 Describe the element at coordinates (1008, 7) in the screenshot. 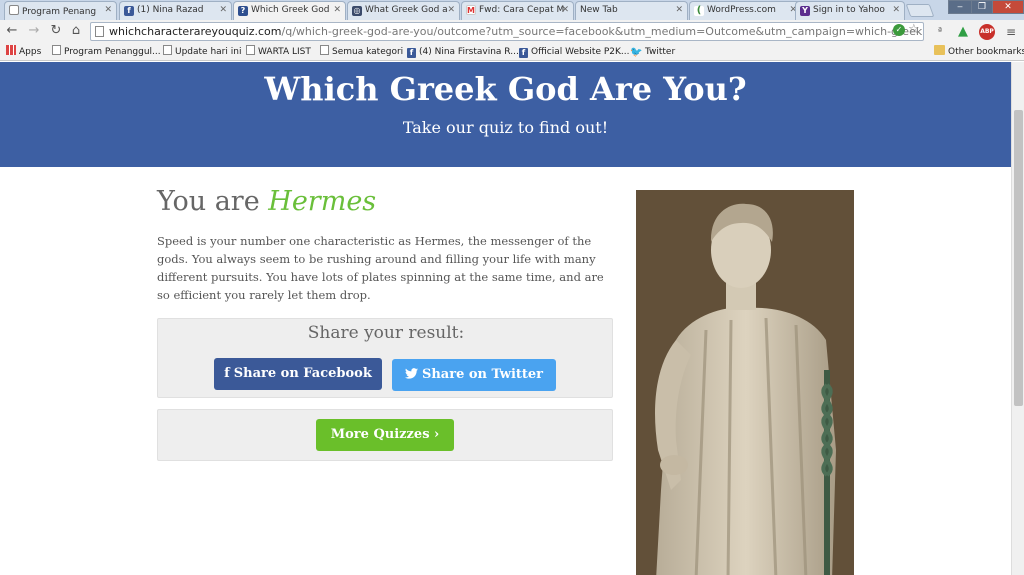

I see `close-window-button: ✕` at that location.